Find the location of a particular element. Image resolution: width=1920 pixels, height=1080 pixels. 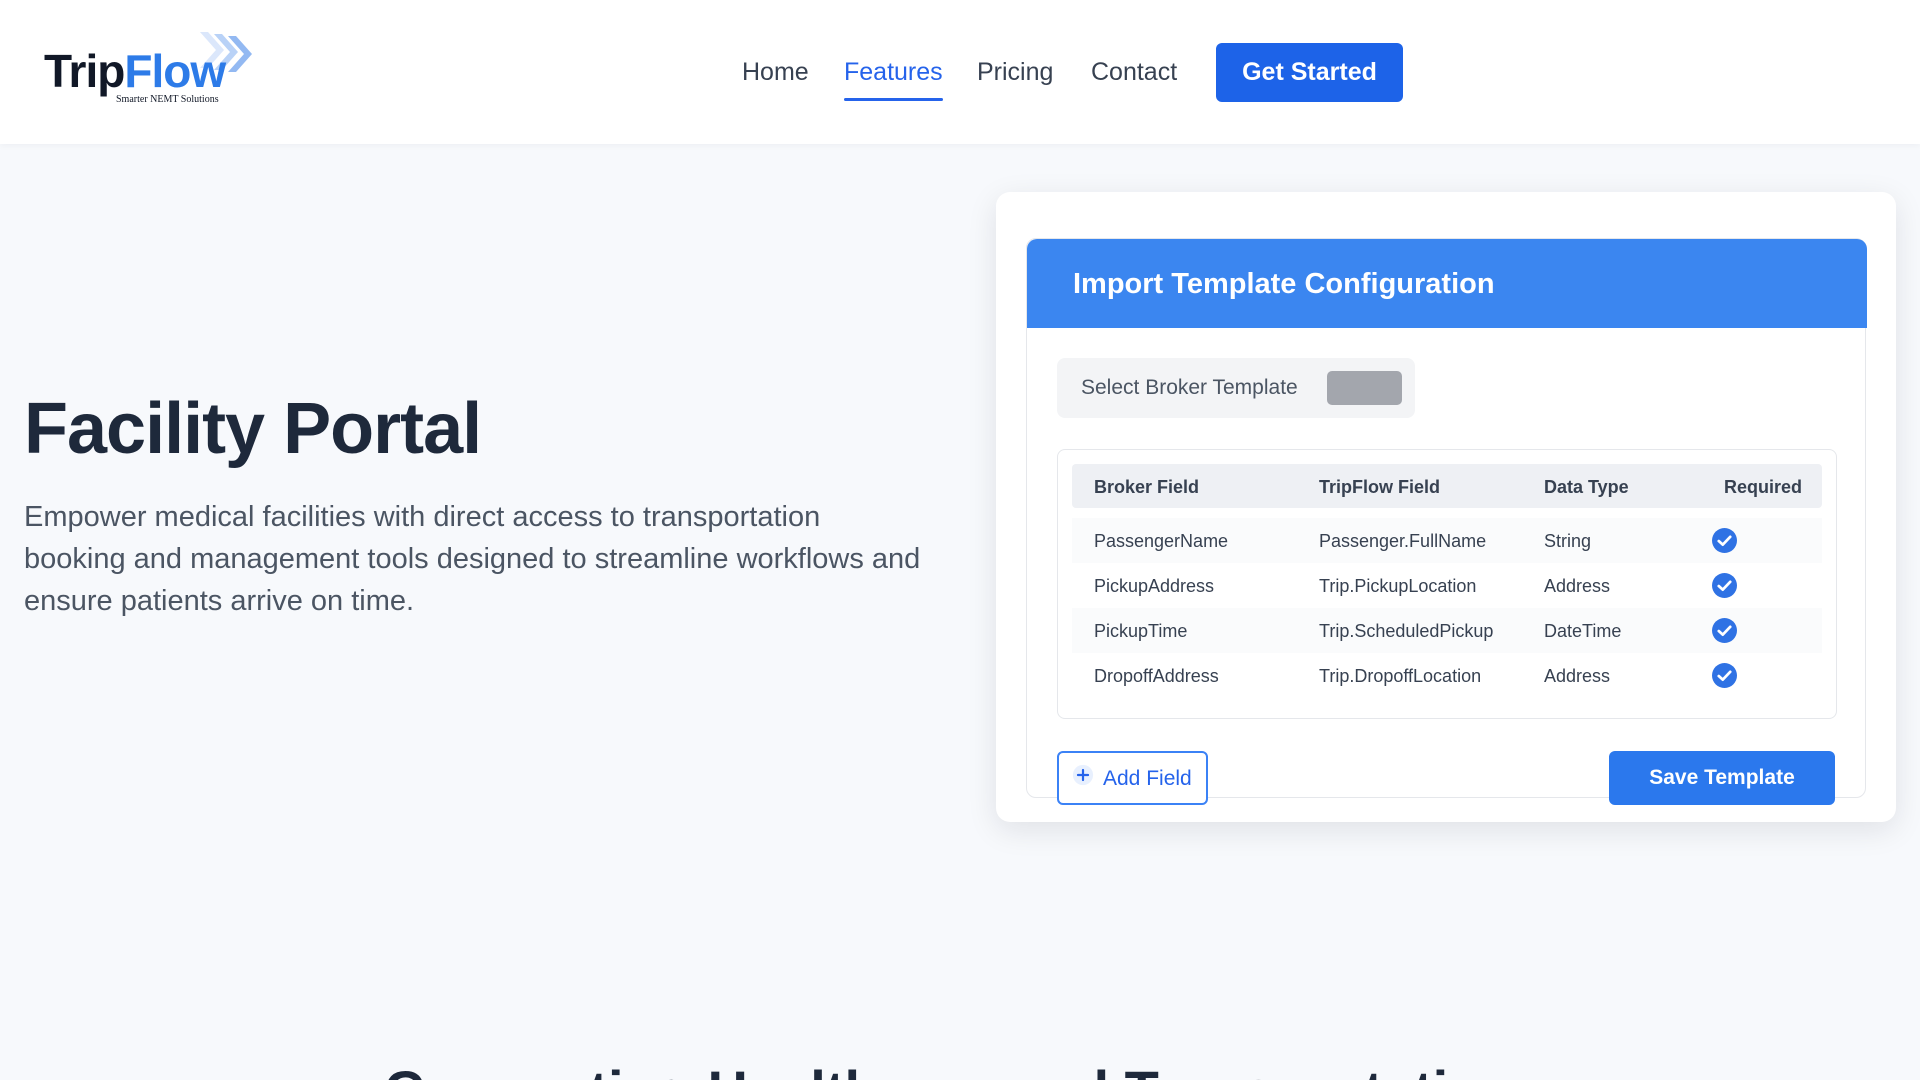

section-title: Connecting Healthcare and Transportation is located at coordinates (950, 1069).